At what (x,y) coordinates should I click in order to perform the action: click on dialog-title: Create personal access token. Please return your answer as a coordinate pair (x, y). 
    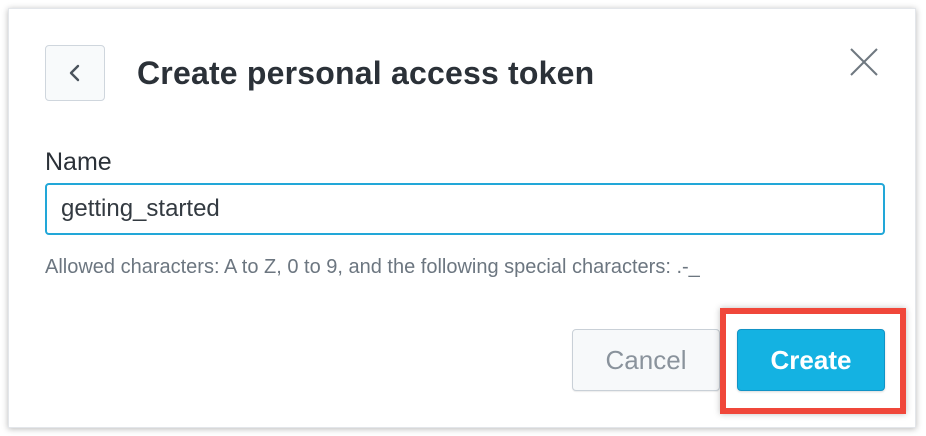
    Looking at the image, I should click on (366, 73).